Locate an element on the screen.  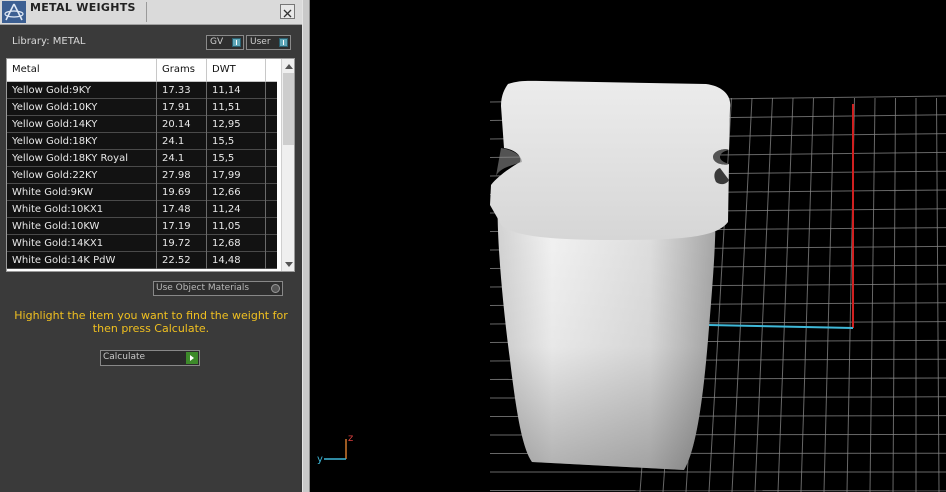
calculate-label: Calculate is located at coordinates (124, 357).